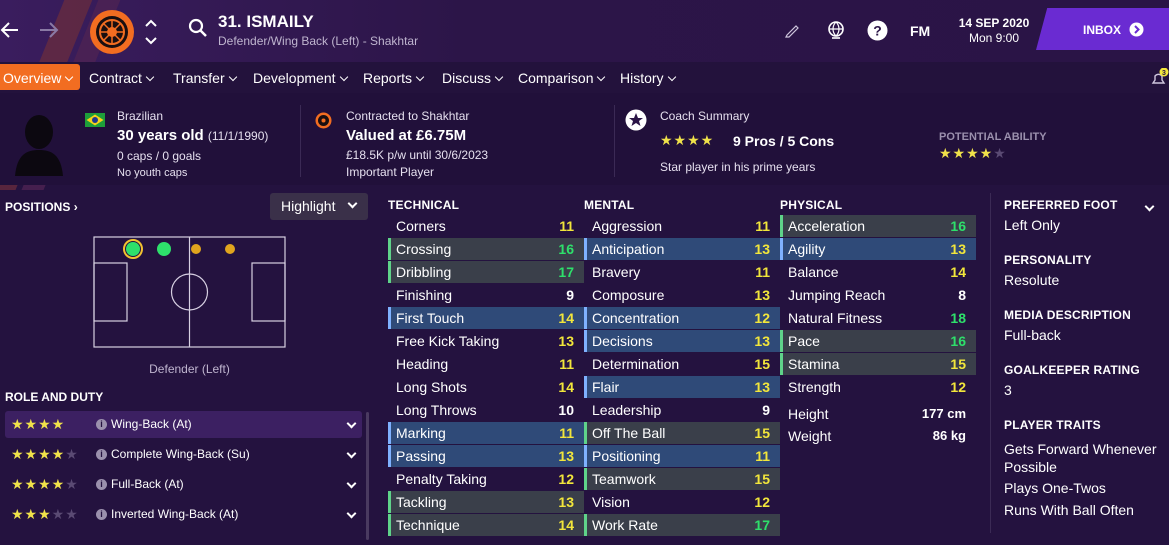 This screenshot has height=545, width=1169. Describe the element at coordinates (783, 141) in the screenshot. I see `pros-cons: 9 Pros / 5 Cons` at that location.